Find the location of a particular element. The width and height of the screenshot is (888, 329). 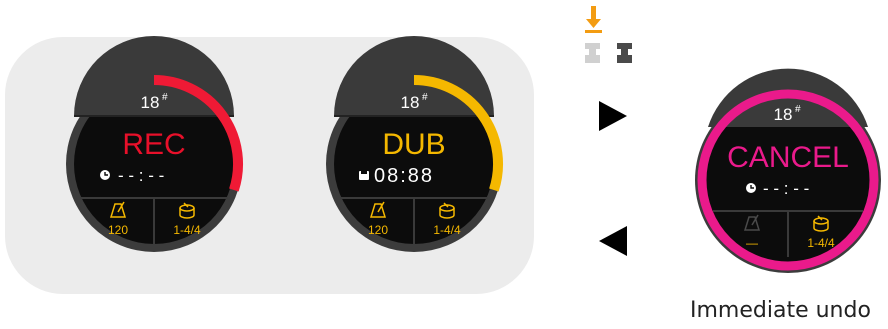

mode-label: REC is located at coordinates (153, 144).